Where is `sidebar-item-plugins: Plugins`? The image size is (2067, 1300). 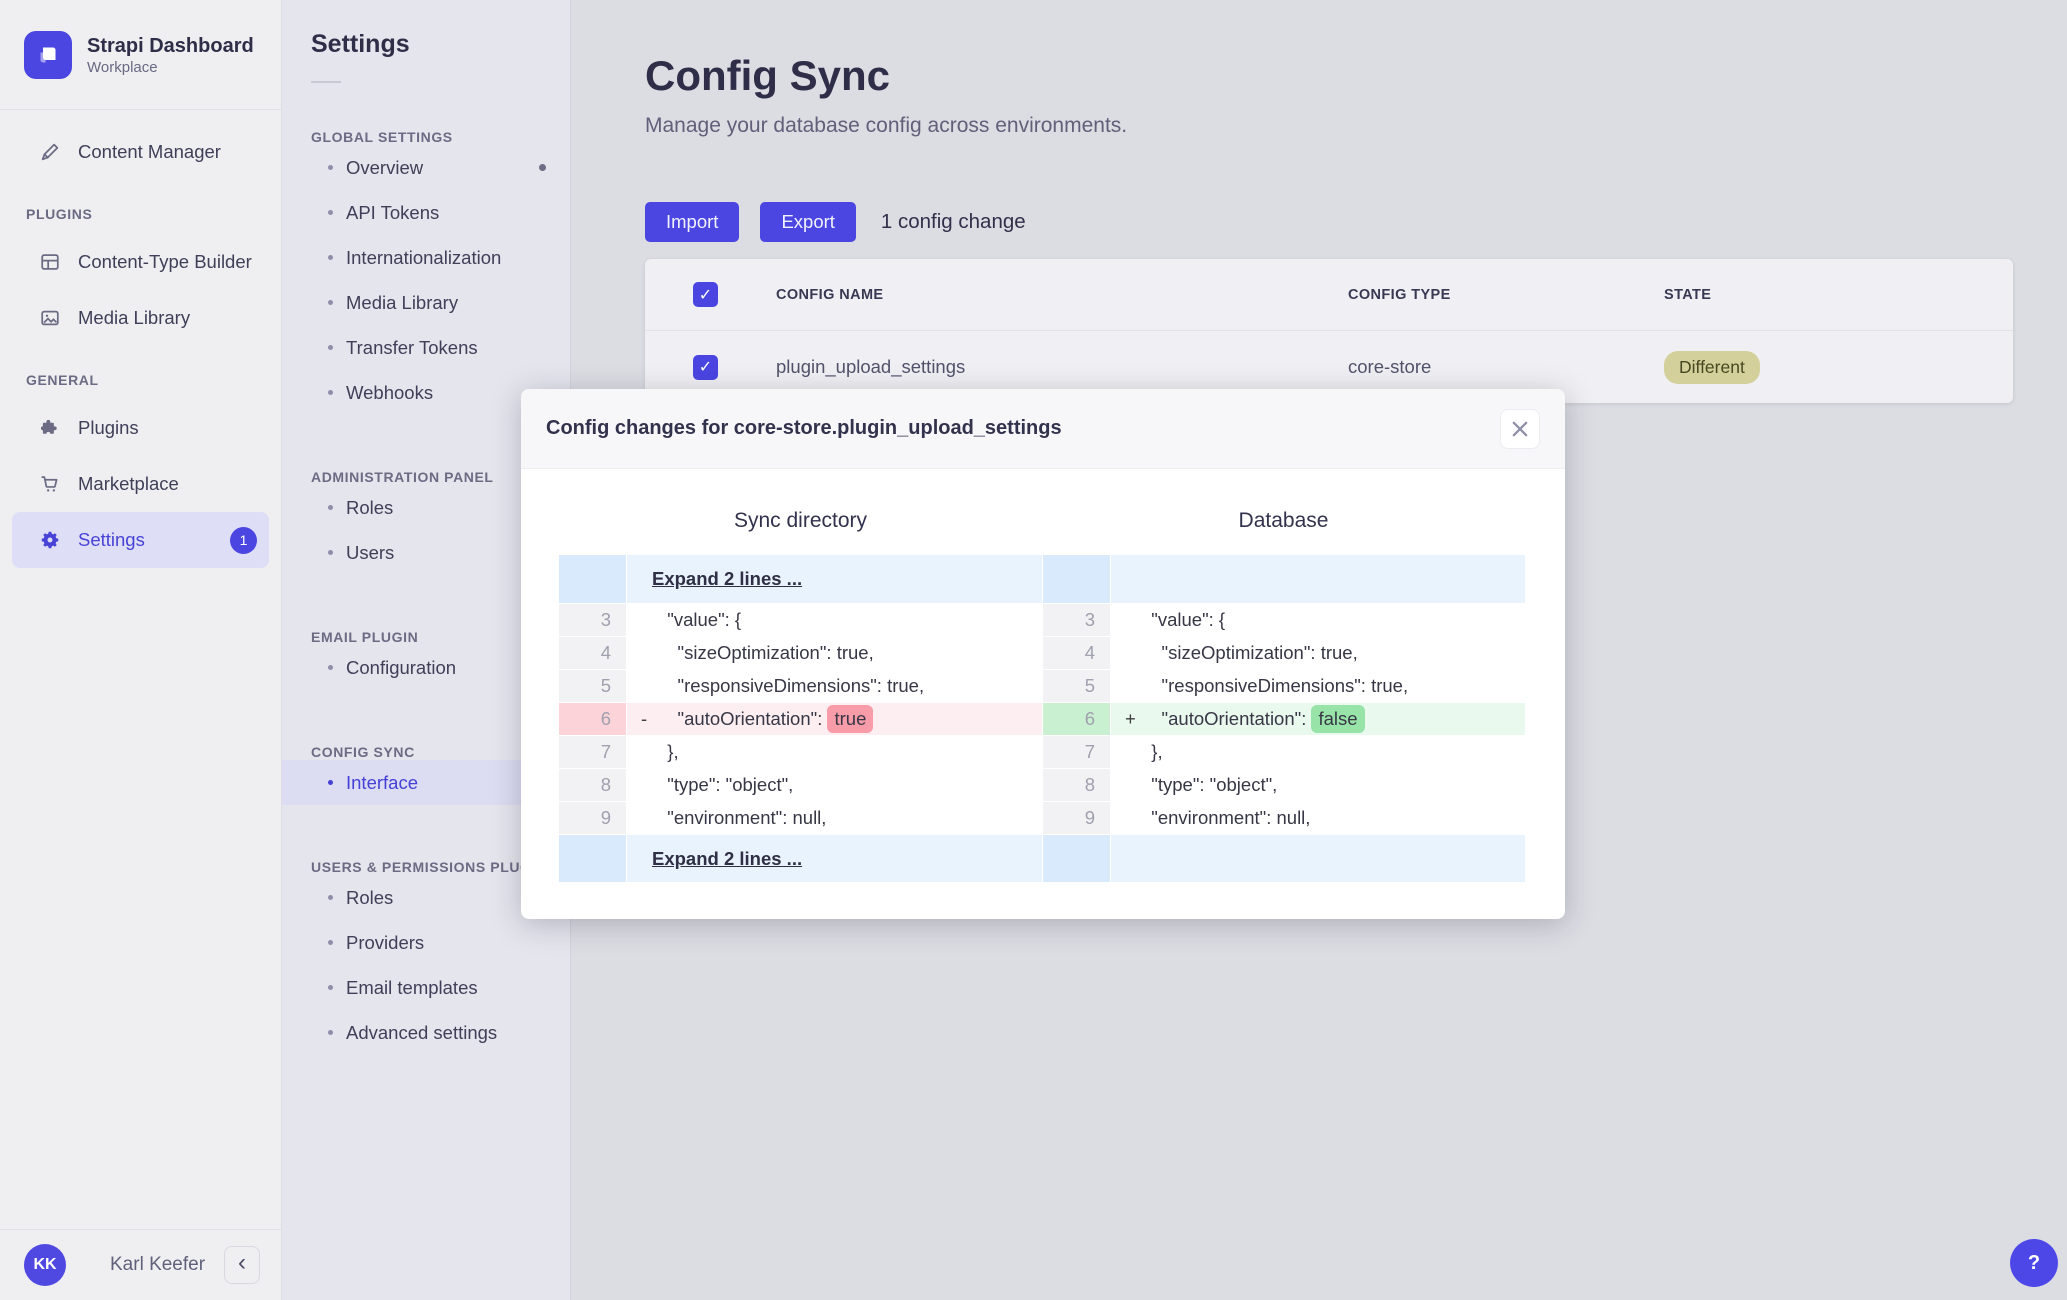
sidebar-item-plugins: Plugins is located at coordinates (140, 428).